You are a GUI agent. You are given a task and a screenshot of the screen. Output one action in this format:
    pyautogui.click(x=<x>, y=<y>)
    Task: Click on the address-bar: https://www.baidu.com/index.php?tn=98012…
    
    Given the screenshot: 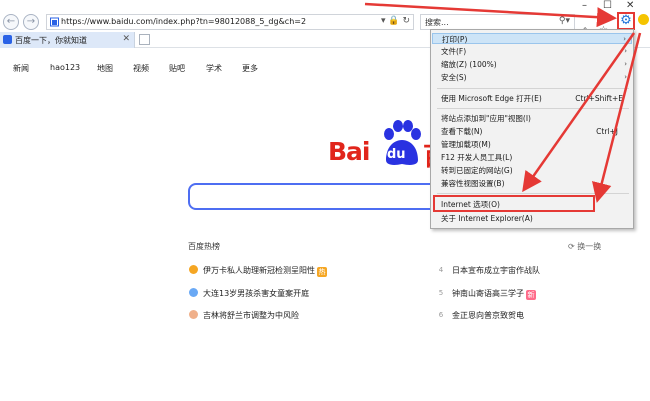 What is the action you would take?
    pyautogui.click(x=230, y=22)
    